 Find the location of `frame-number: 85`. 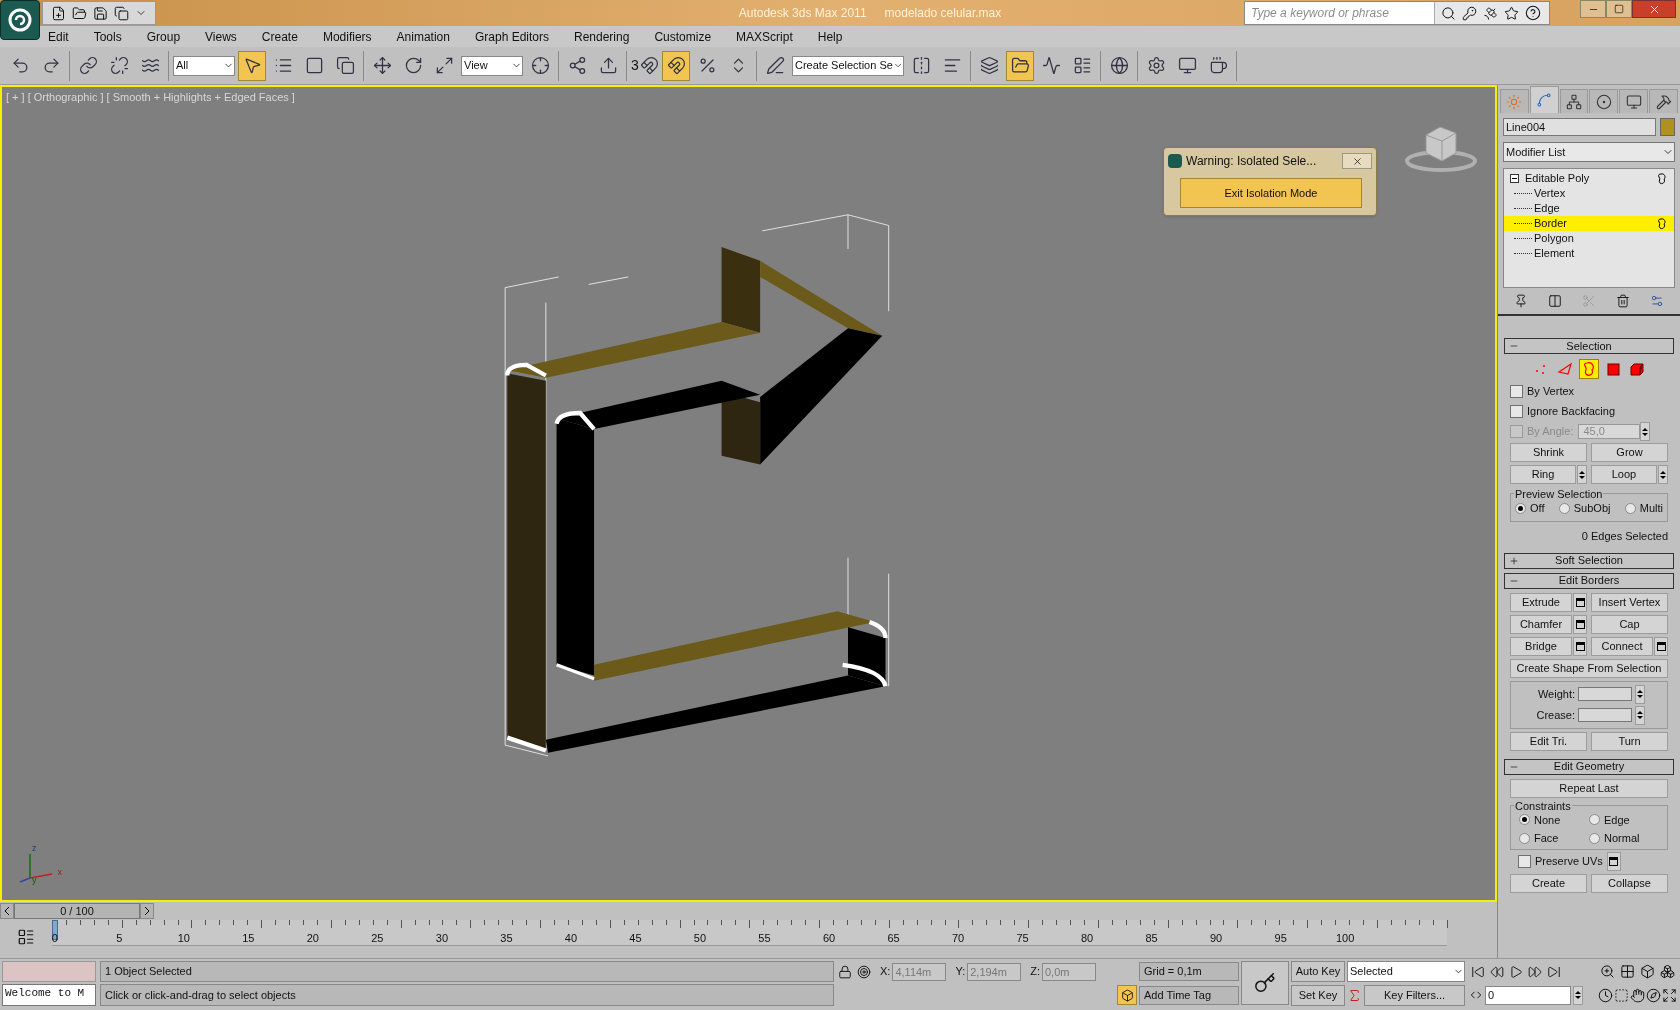

frame-number: 85 is located at coordinates (1151, 938).